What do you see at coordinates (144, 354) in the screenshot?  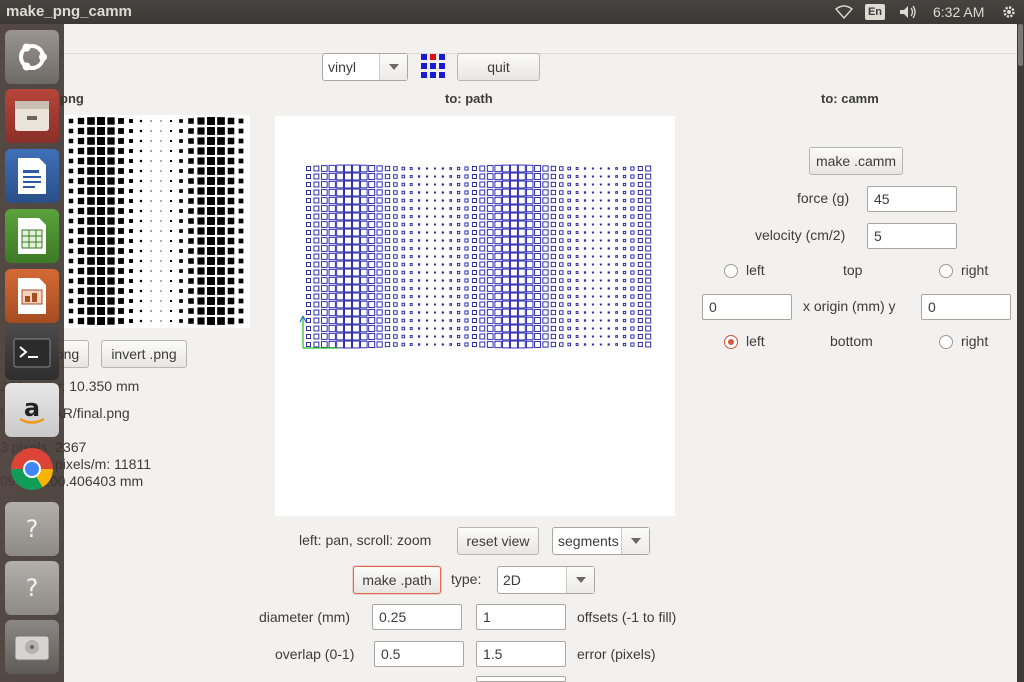 I see `invert-png-button: invert .png` at bounding box center [144, 354].